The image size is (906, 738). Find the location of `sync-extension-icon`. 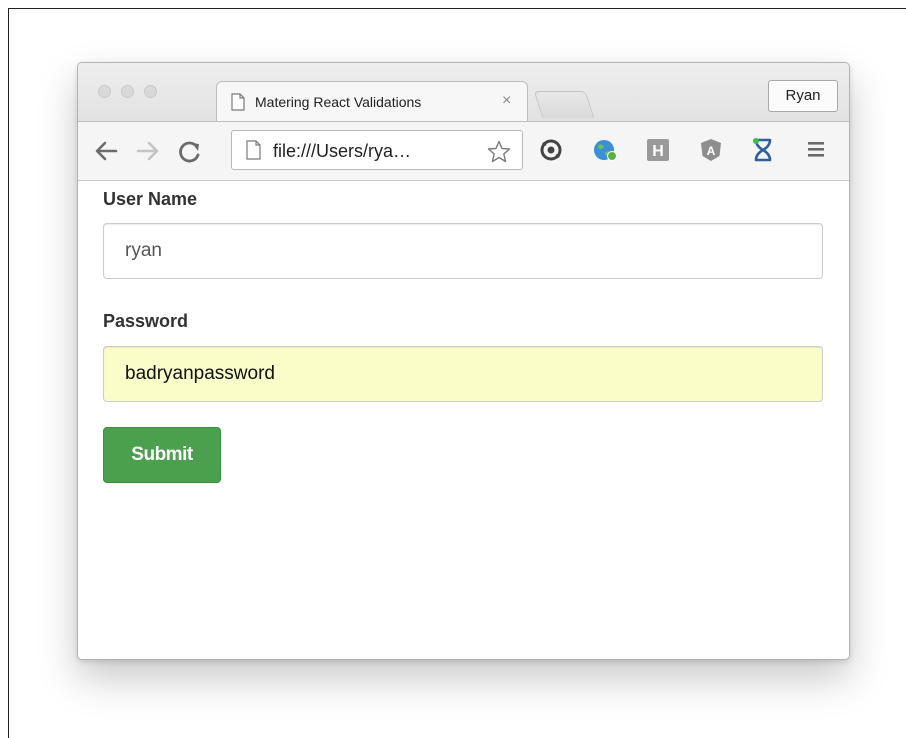

sync-extension-icon is located at coordinates (551, 150).